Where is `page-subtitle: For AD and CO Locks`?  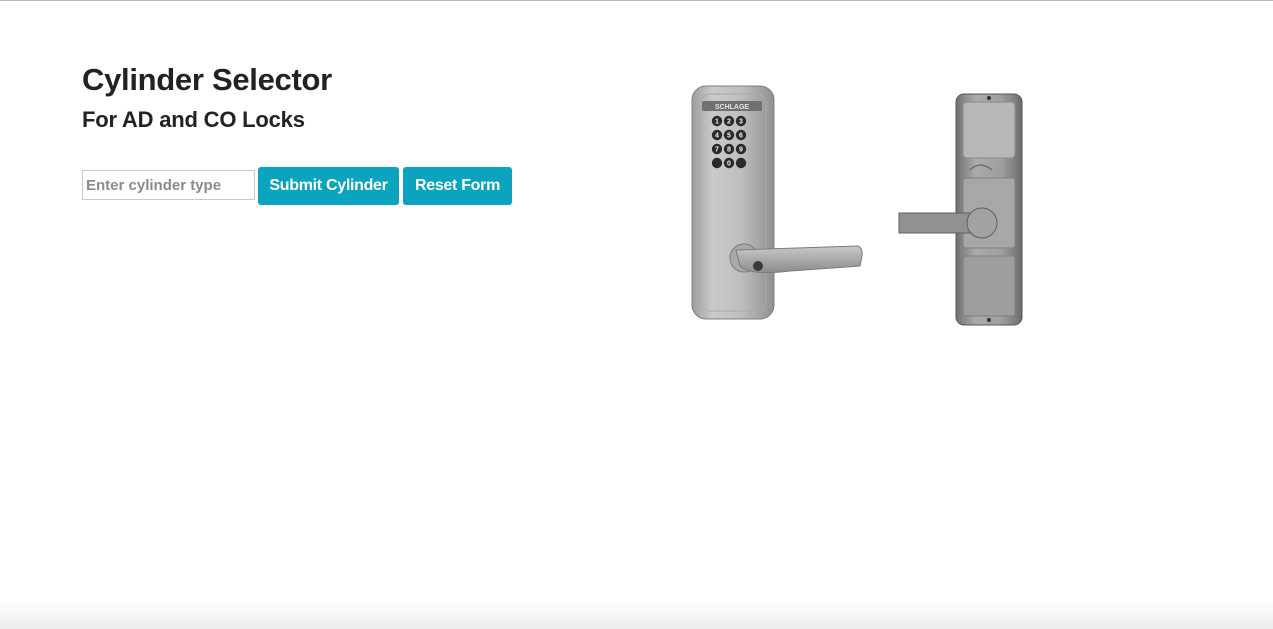 page-subtitle: For AD and CO Locks is located at coordinates (193, 119).